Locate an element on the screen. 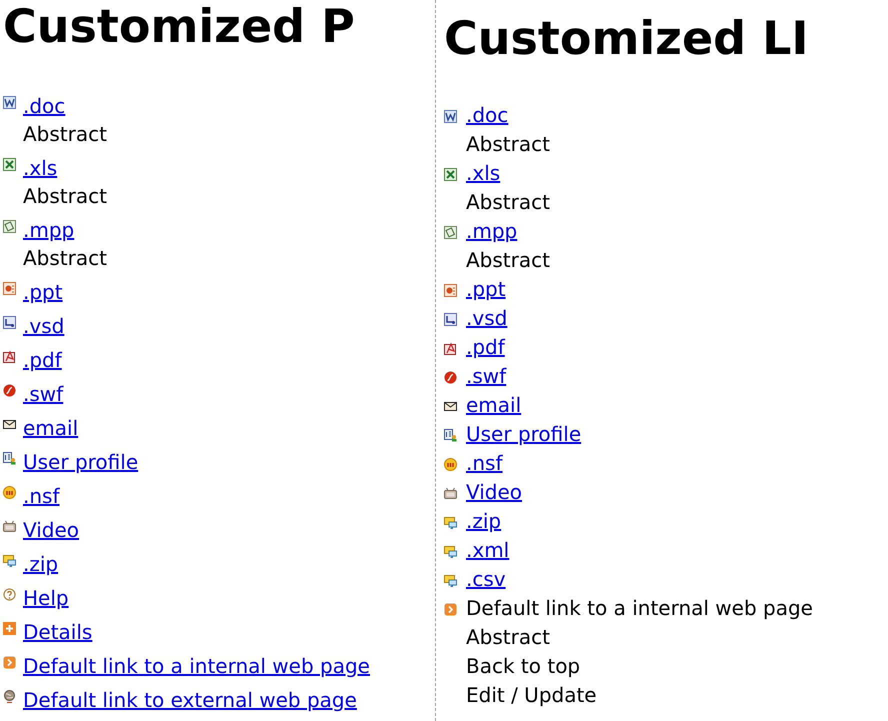 The height and width of the screenshot is (721, 888). file-link: .csv is located at coordinates (486, 579).